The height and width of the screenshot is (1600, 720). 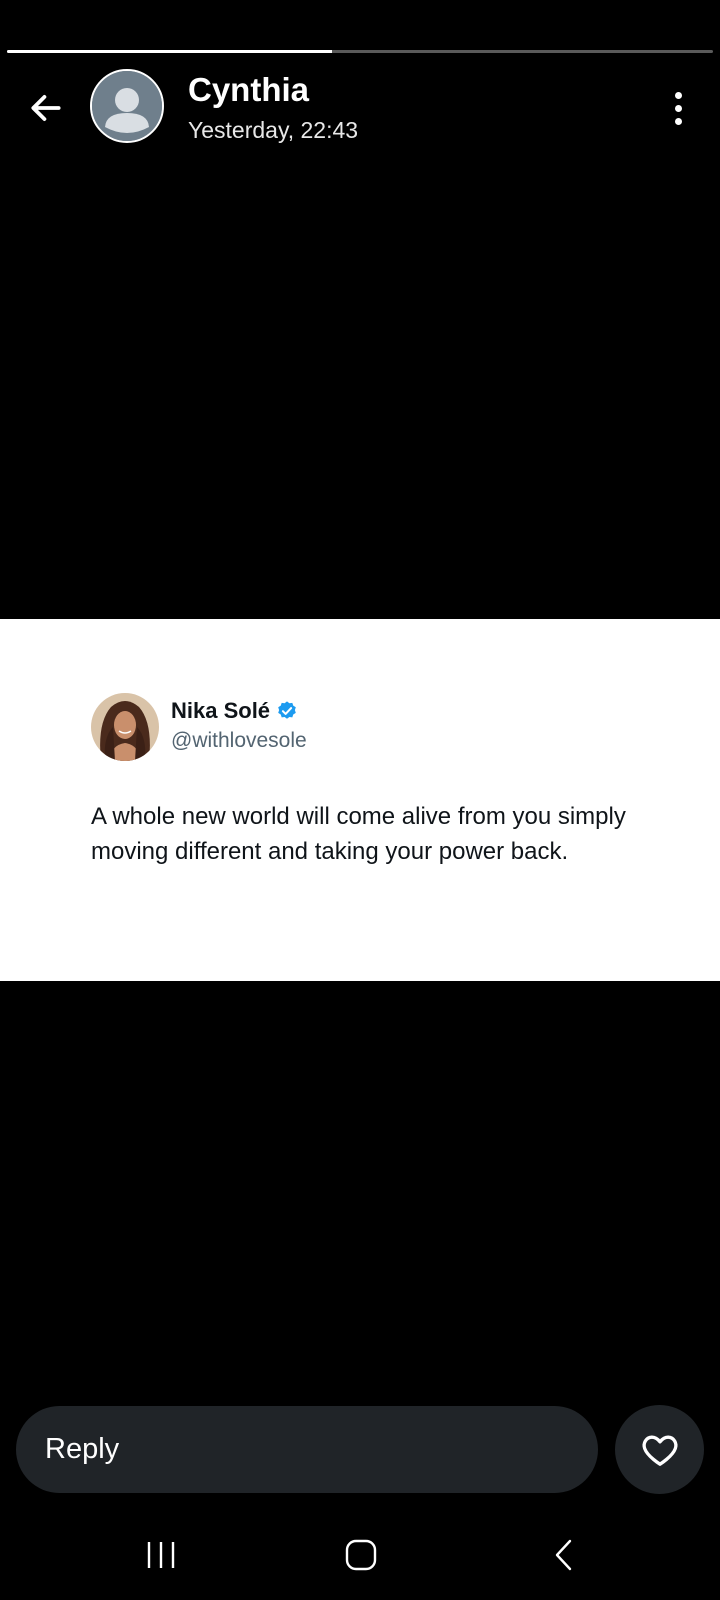 I want to click on like-button, so click(x=659, y=1449).